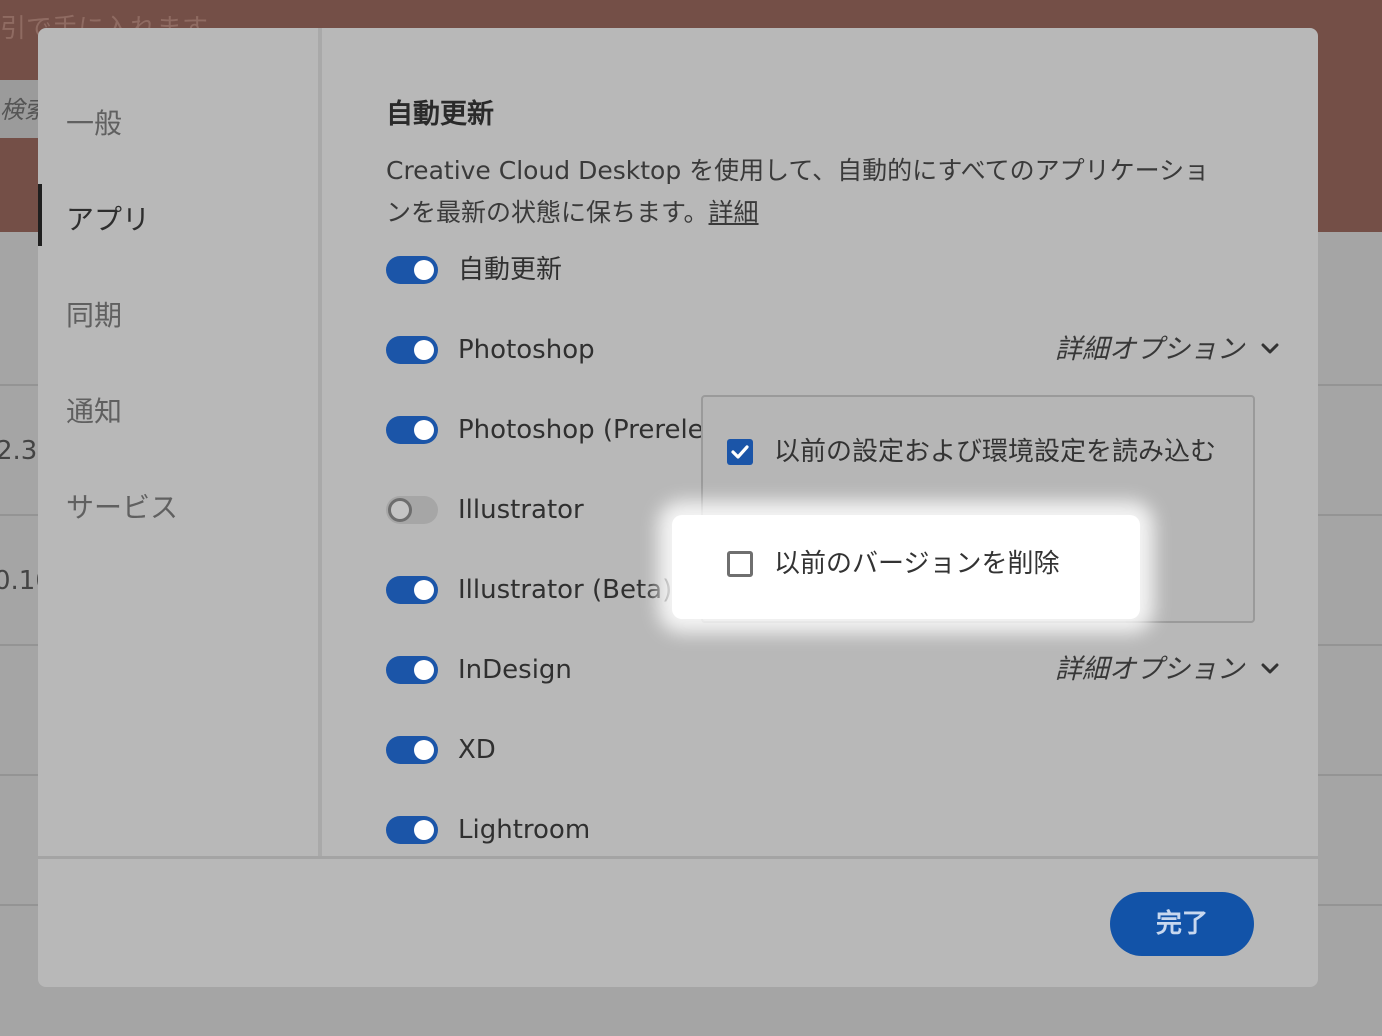 This screenshot has width=1382, height=1036. What do you see at coordinates (917, 564) in the screenshot?
I see `remove-old-versions-label: 以前のバージョンを削除` at bounding box center [917, 564].